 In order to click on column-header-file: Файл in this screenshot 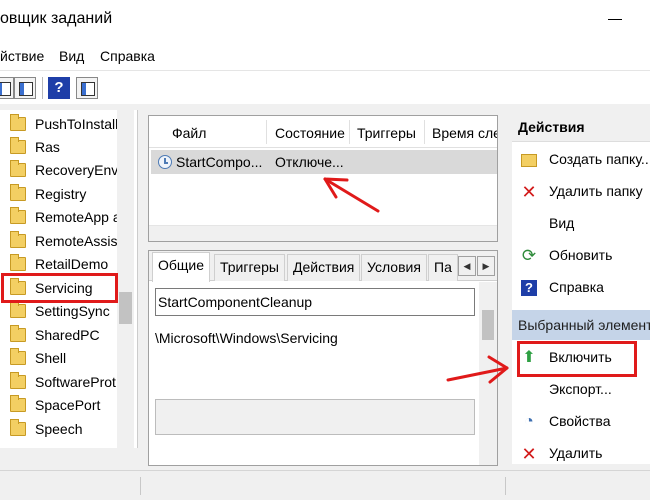, I will do `click(189, 133)`.